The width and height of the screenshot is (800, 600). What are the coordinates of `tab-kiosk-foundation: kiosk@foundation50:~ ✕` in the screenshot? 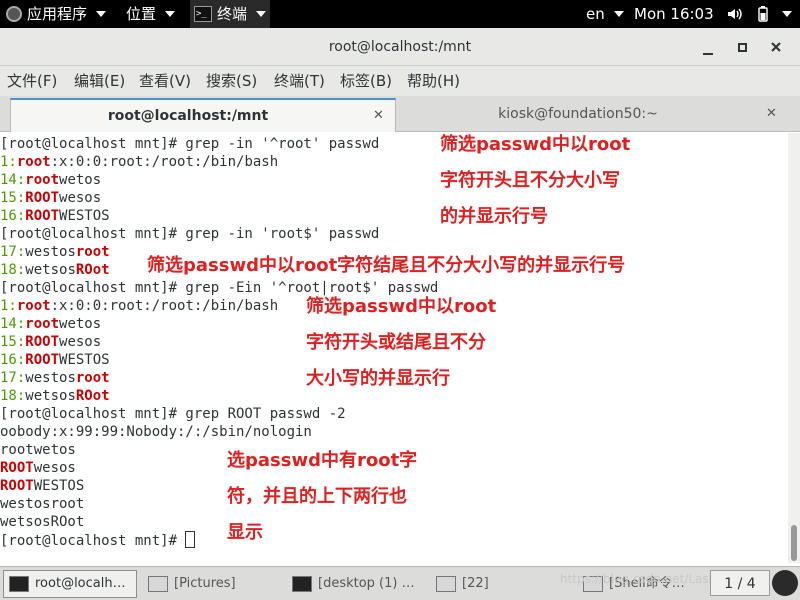 It's located at (593, 115).